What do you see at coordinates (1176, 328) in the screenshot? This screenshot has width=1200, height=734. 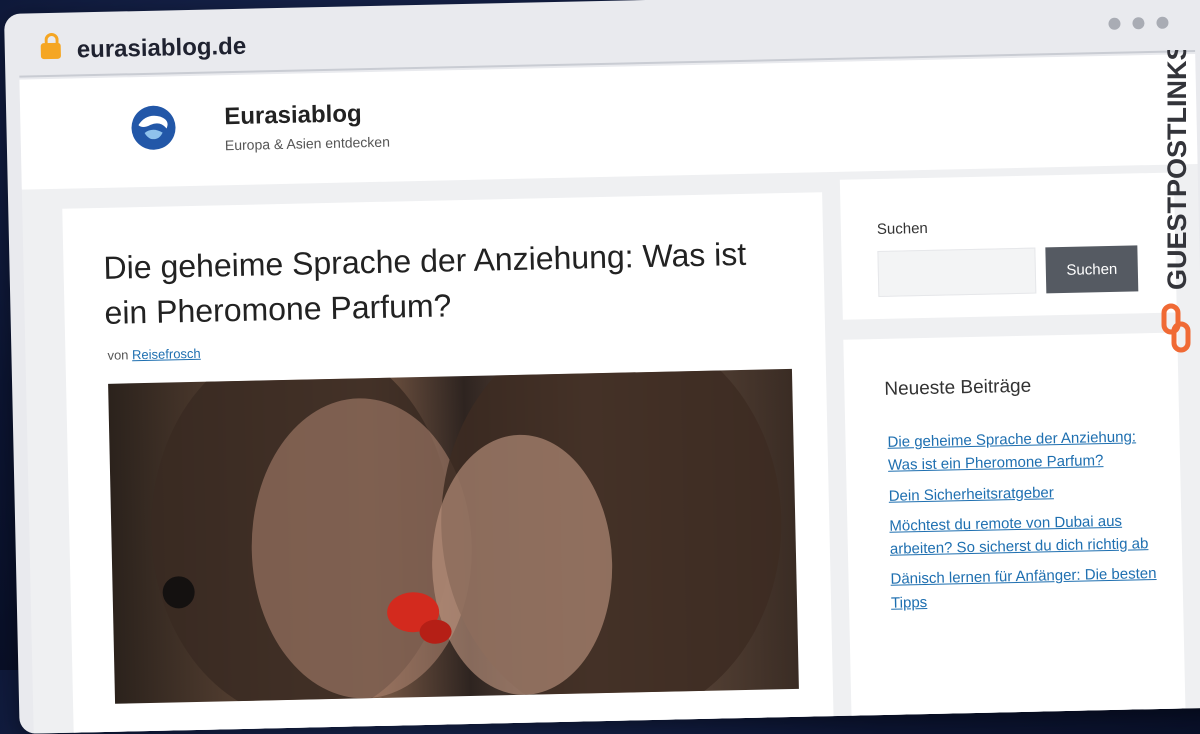 I see `link-chain-icon` at bounding box center [1176, 328].